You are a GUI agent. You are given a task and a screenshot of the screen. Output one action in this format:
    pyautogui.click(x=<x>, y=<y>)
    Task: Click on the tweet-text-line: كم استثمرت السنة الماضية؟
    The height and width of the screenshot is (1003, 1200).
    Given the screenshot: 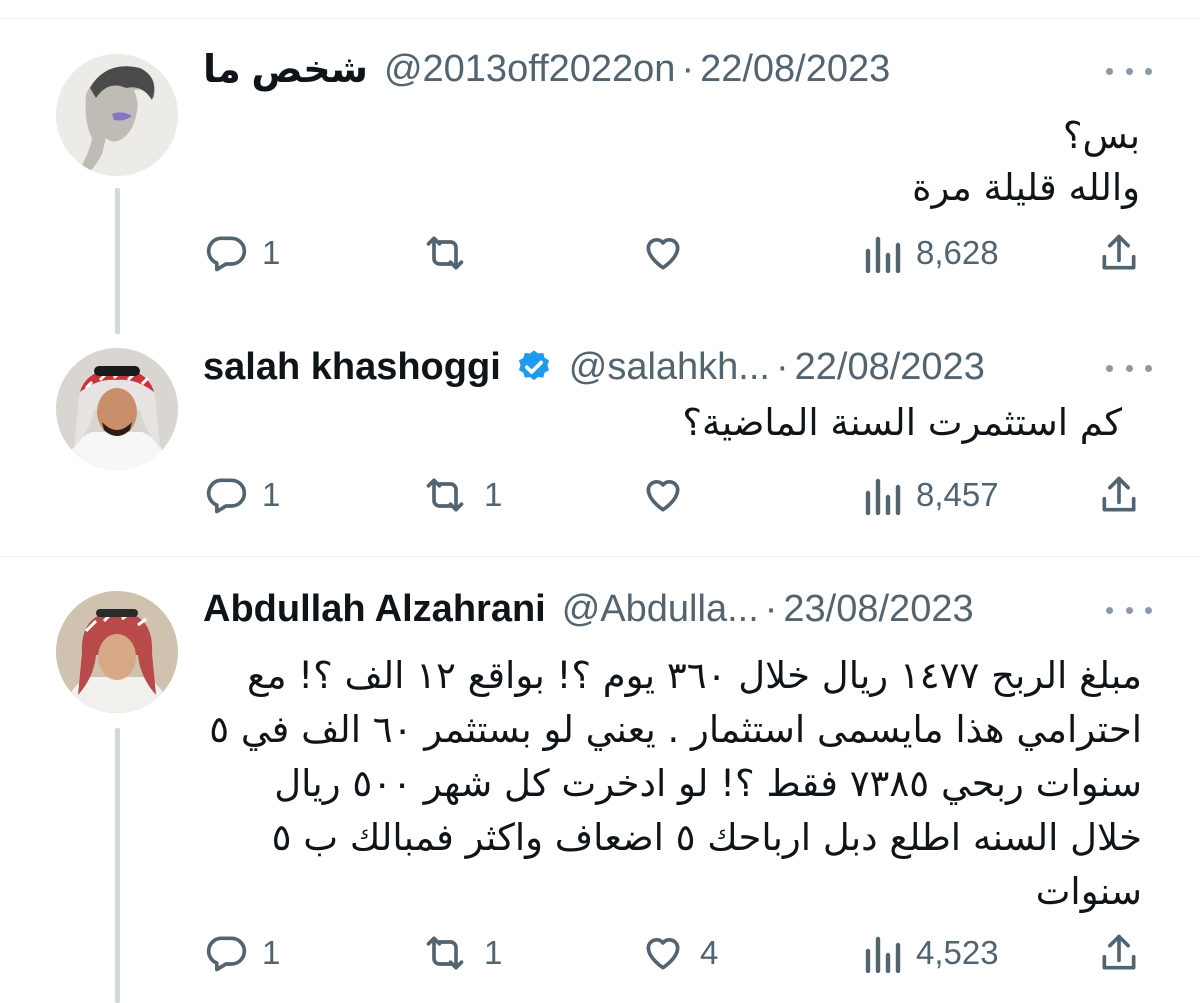 What is the action you would take?
    pyautogui.click(x=902, y=422)
    